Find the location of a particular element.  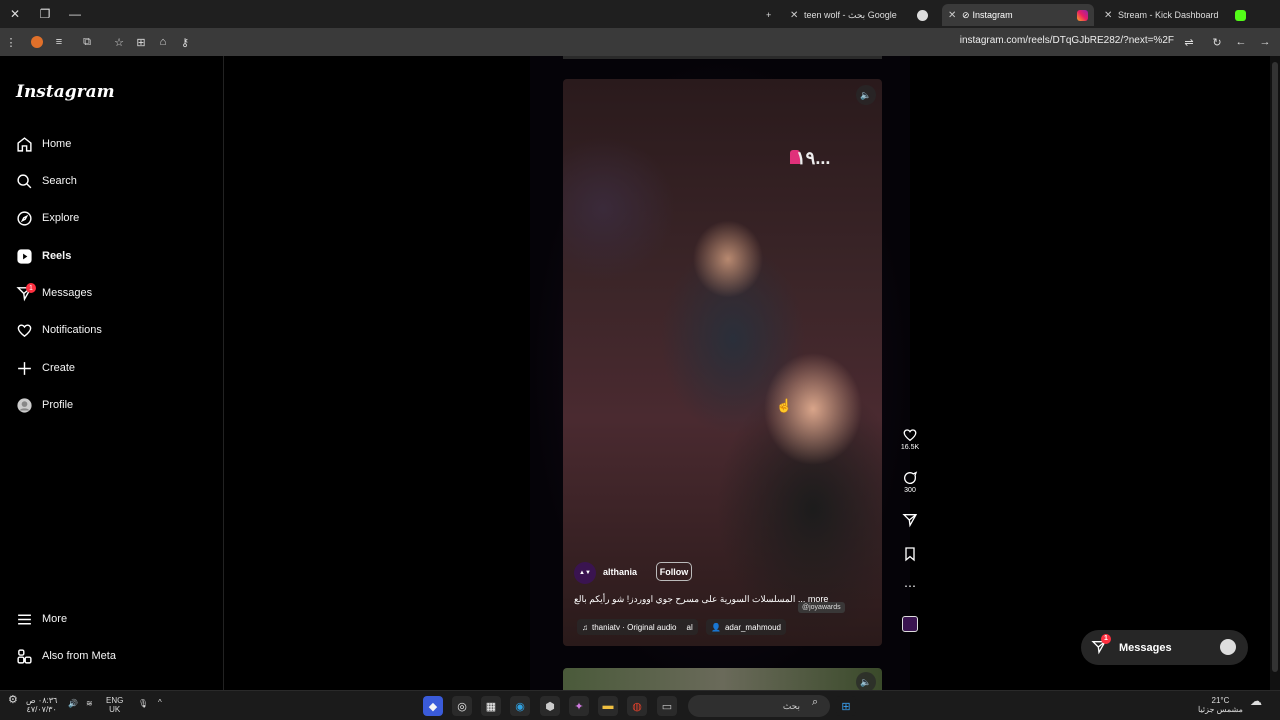

minimize-window-icon: — is located at coordinates (75, 14).